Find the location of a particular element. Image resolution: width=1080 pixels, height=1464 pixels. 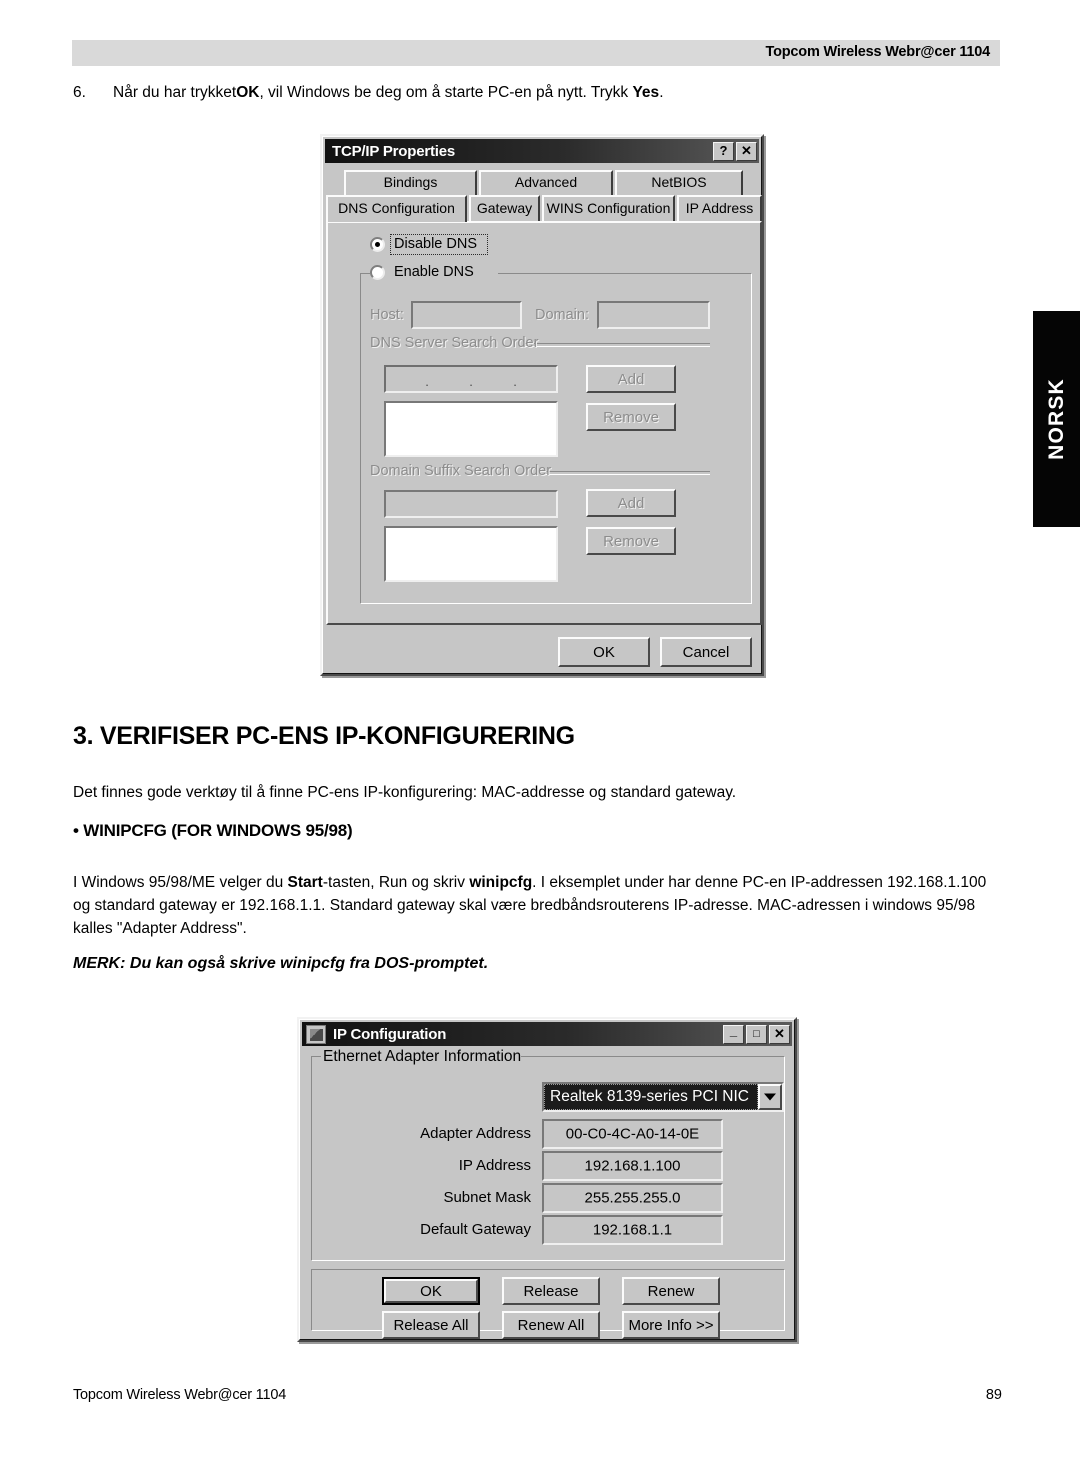

adapter-select-combobox: Realtek 8139-series PCI NIC is located at coordinates (663, 1097).